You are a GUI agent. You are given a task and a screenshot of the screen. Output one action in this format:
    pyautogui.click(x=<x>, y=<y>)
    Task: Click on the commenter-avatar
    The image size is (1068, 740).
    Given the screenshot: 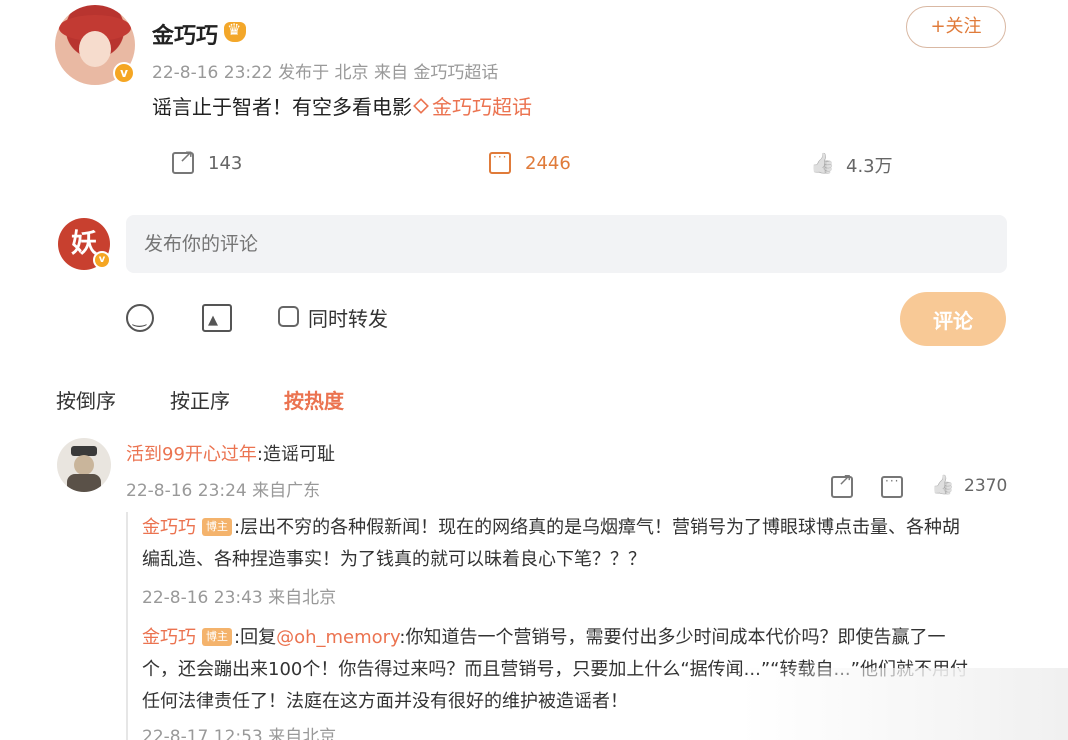 What is the action you would take?
    pyautogui.click(x=84, y=465)
    